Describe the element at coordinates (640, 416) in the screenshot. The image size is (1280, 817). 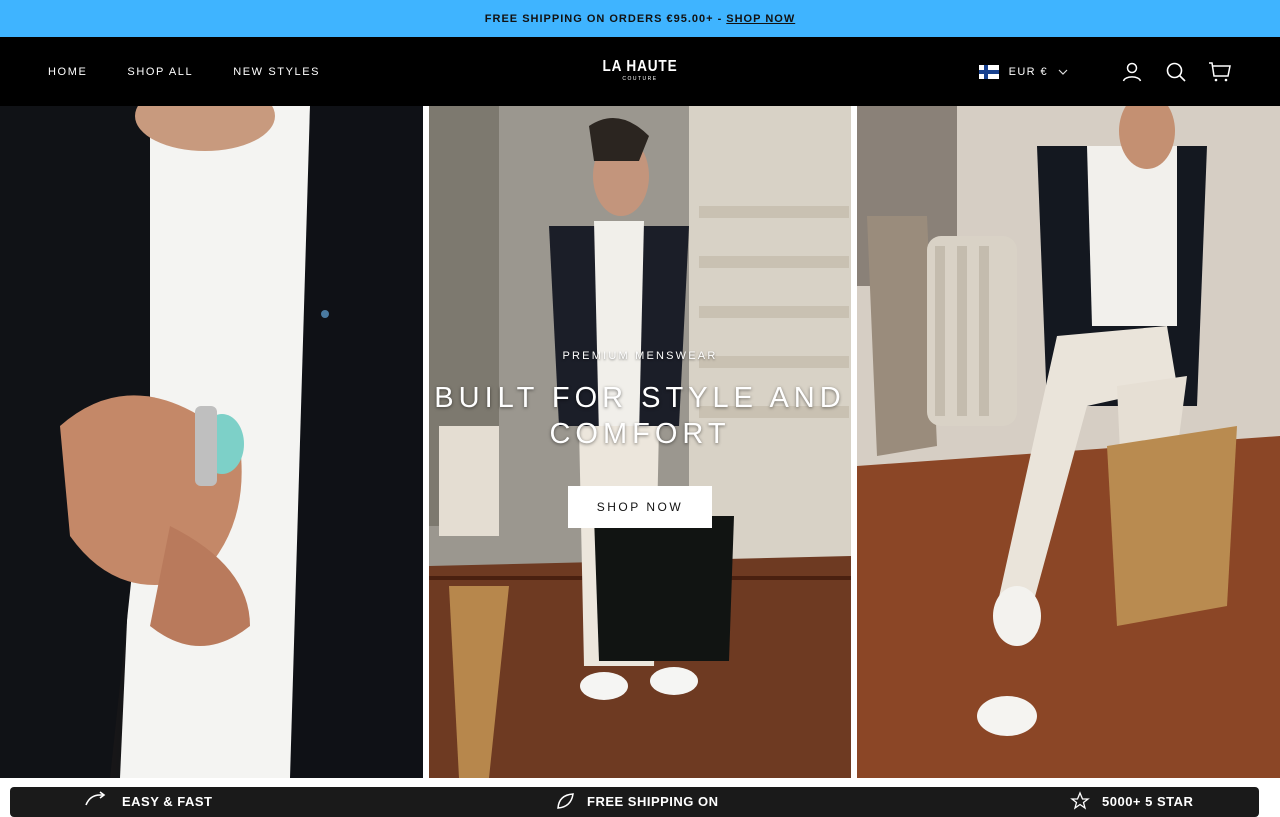
I see `hero-headline: BUILT FOR STYLE AND COMFORT` at that location.